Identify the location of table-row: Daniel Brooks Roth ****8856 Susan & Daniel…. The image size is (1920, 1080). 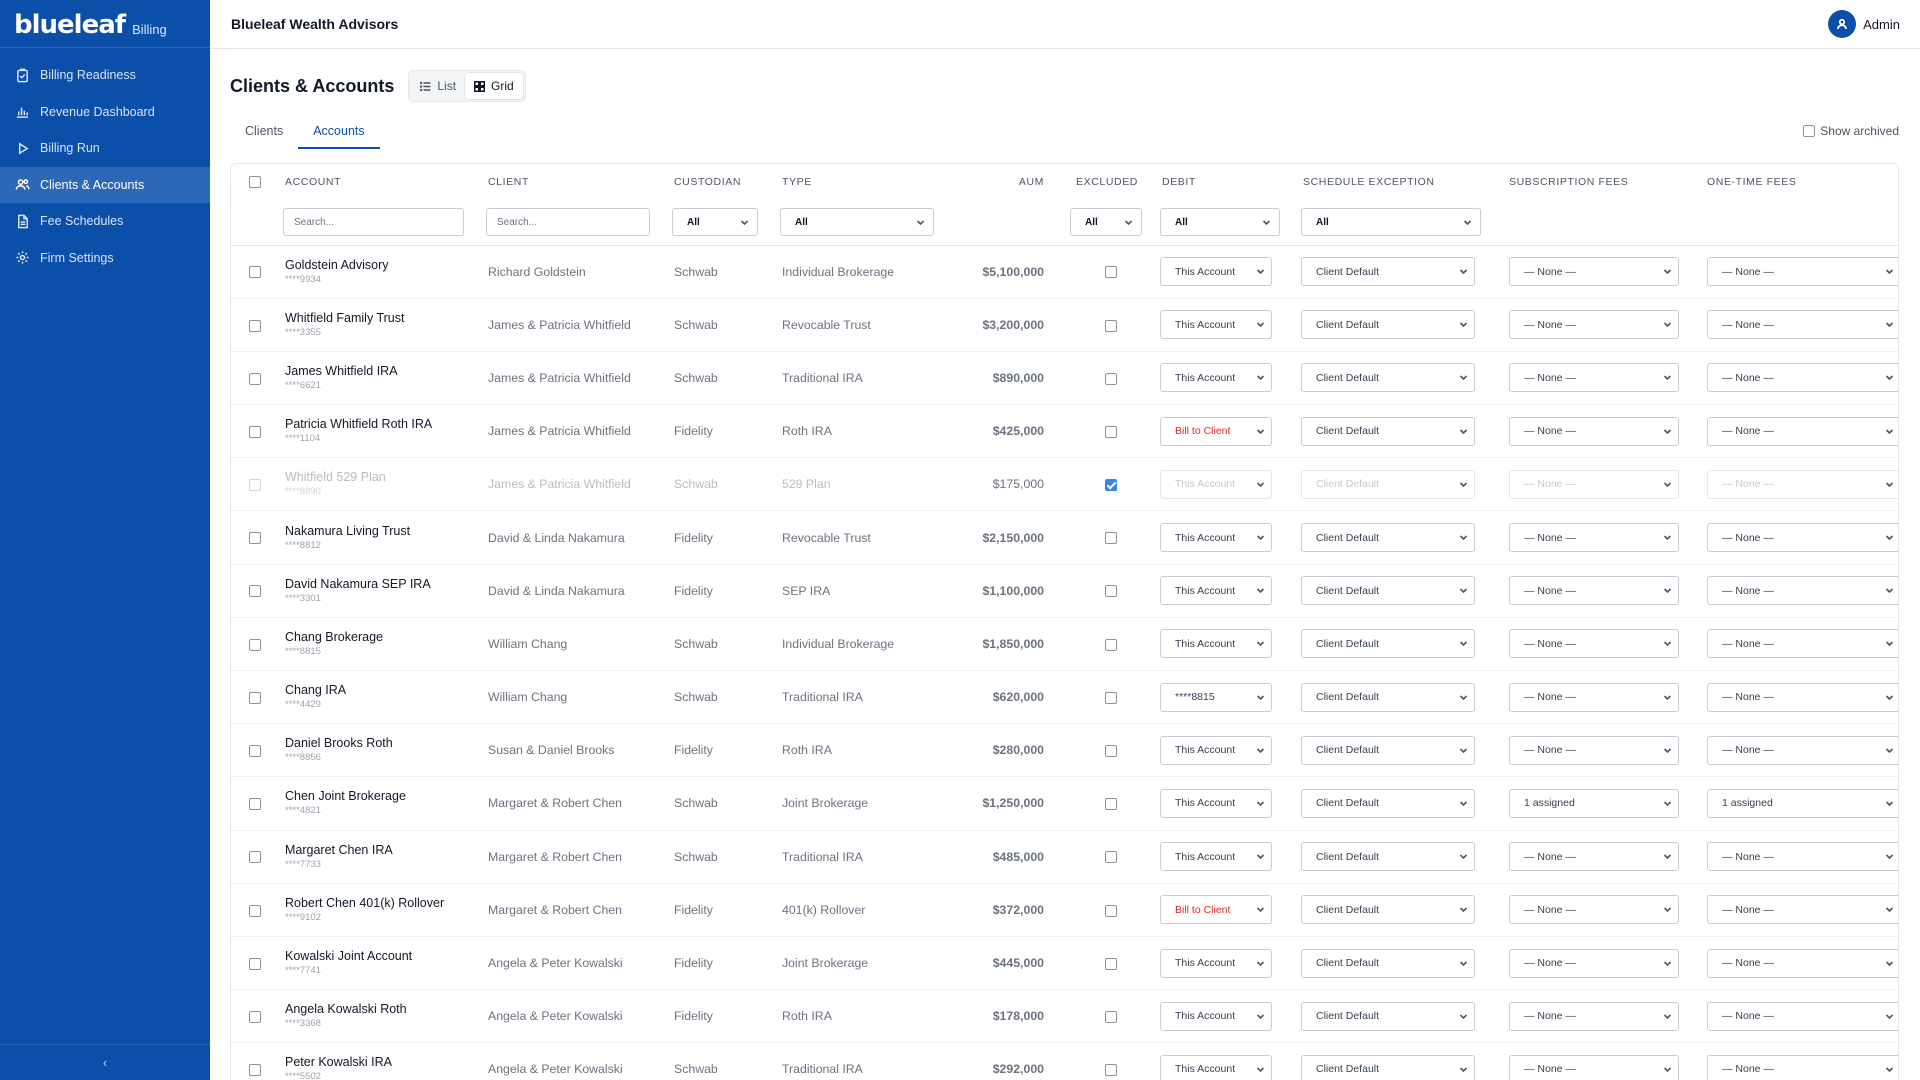
(1064, 750).